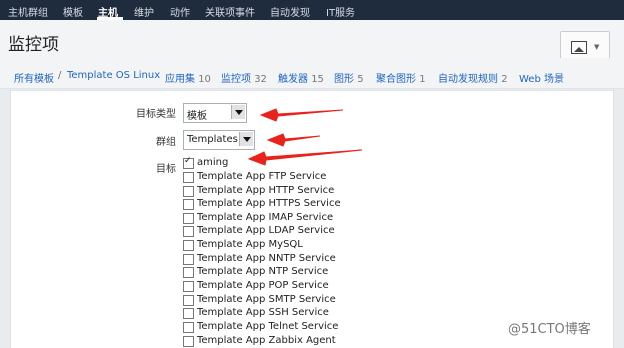  Describe the element at coordinates (317, 79) in the screenshot. I see `tab-count: 15` at that location.